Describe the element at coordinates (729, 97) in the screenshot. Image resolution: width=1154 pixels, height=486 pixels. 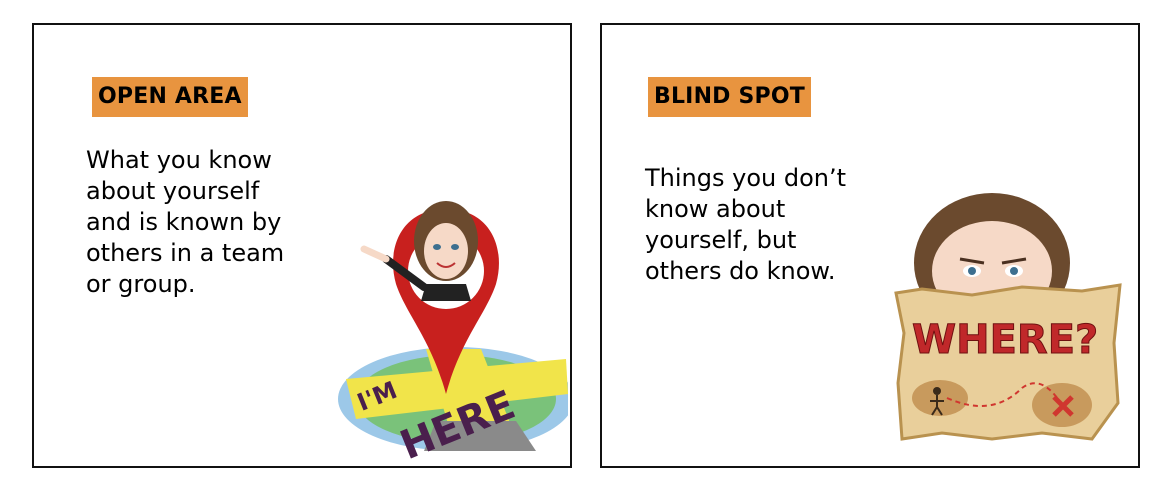
I see `blind-spot-heading: BLIND SPOT` at that location.